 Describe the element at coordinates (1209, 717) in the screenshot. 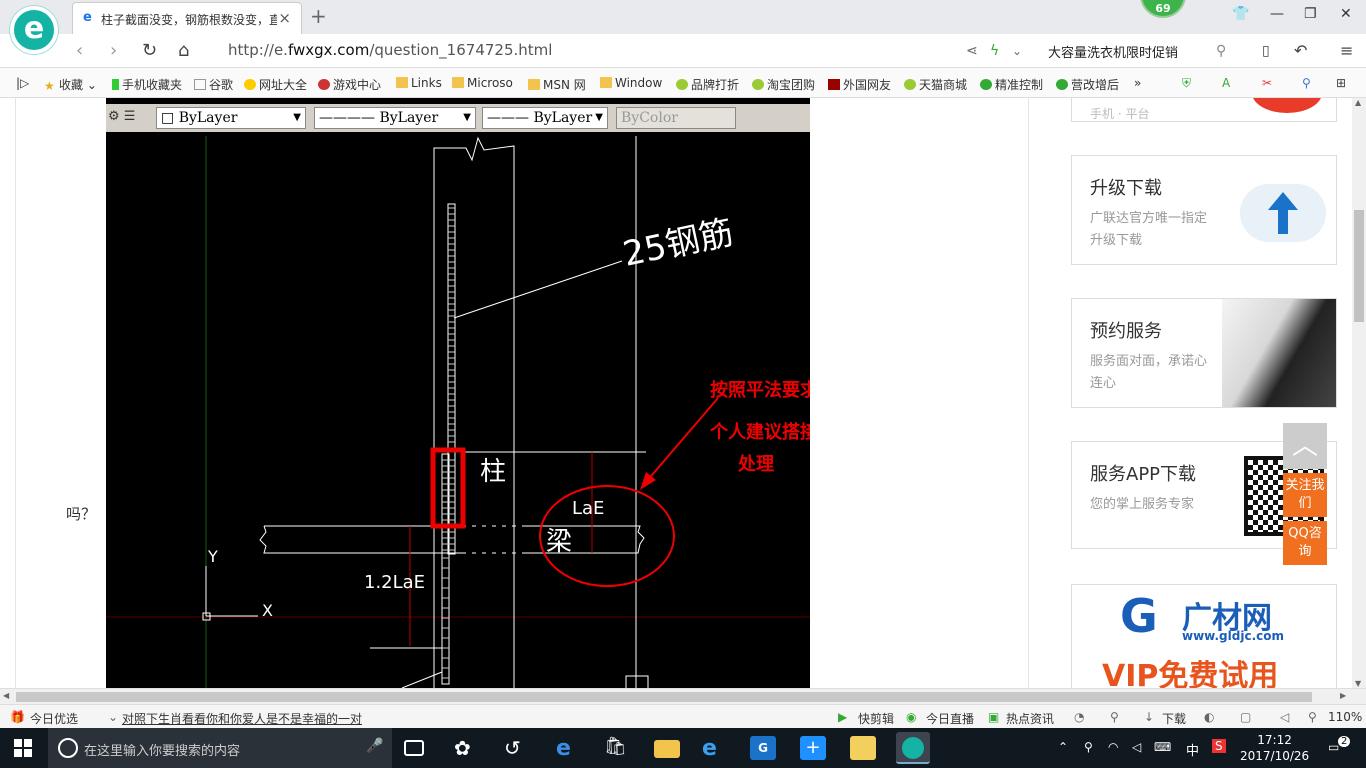

I see `clean-icon: ◐` at that location.